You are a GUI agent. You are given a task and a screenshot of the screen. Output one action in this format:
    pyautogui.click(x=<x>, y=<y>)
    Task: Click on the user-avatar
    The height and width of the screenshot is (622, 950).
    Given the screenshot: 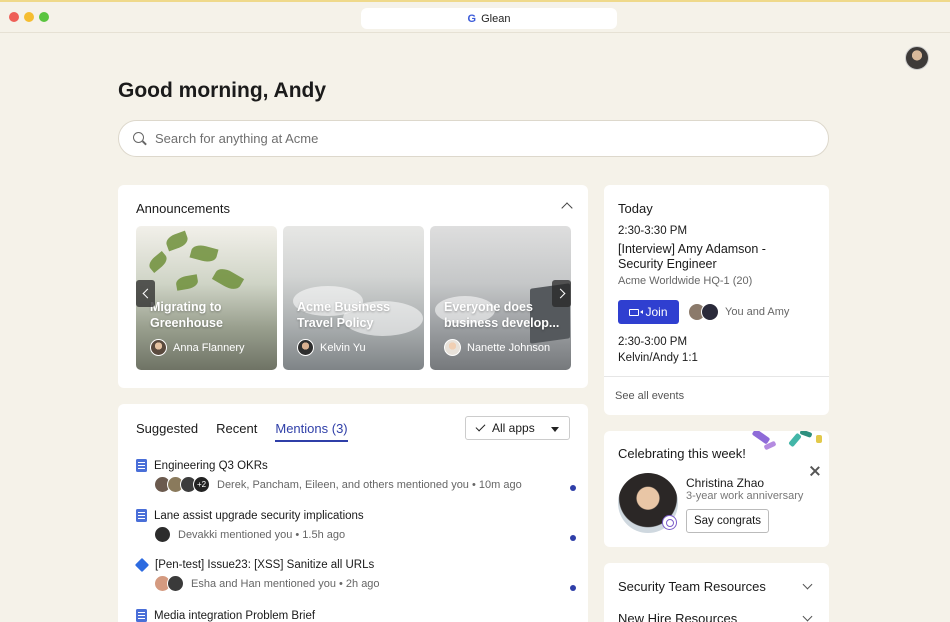 What is the action you would take?
    pyautogui.click(x=917, y=58)
    